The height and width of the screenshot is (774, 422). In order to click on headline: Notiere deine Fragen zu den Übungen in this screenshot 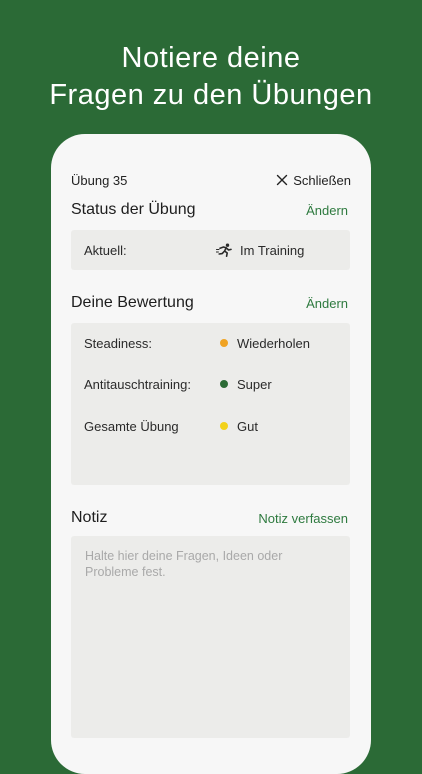, I will do `click(211, 77)`.